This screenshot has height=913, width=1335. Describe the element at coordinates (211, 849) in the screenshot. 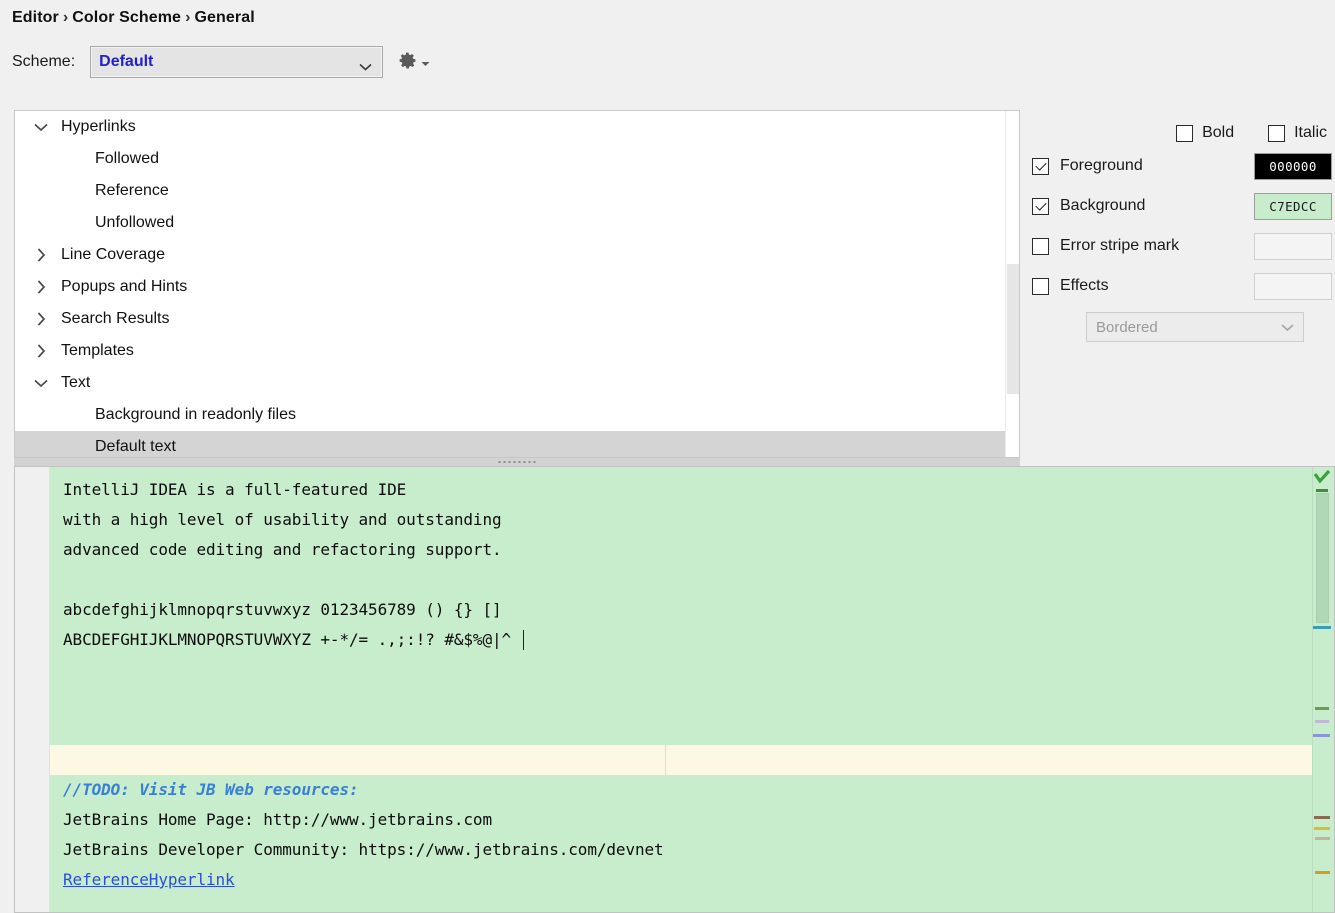

I see `code-line-text: JetBrains Developer Community:` at that location.